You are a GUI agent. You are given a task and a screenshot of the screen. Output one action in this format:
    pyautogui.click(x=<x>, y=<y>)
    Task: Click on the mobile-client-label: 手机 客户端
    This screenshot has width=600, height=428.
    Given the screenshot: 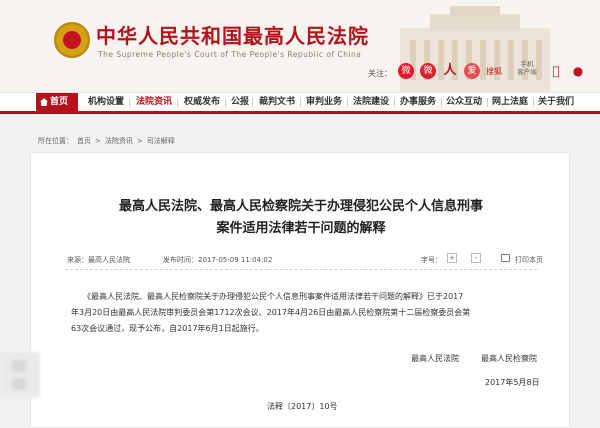 What is the action you would take?
    pyautogui.click(x=527, y=68)
    